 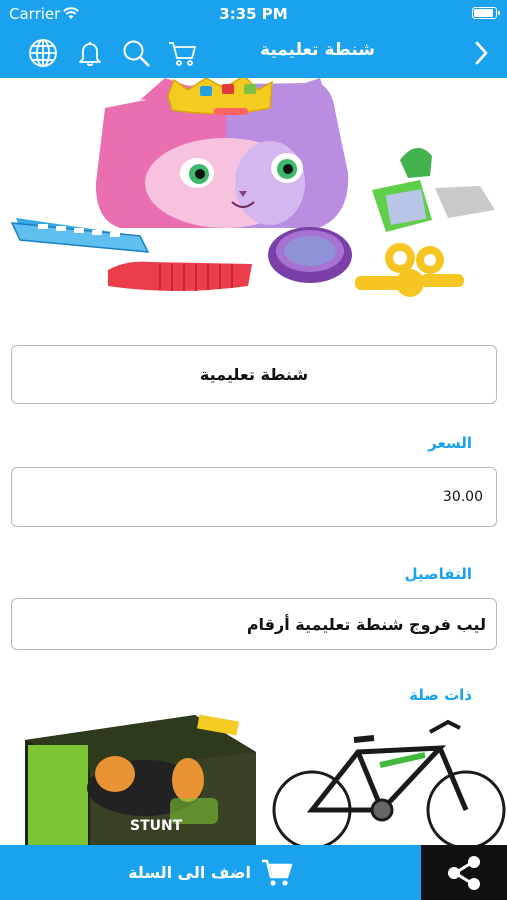 I want to click on status-bar: Carrier 3:35 PM, so click(x=253, y=14).